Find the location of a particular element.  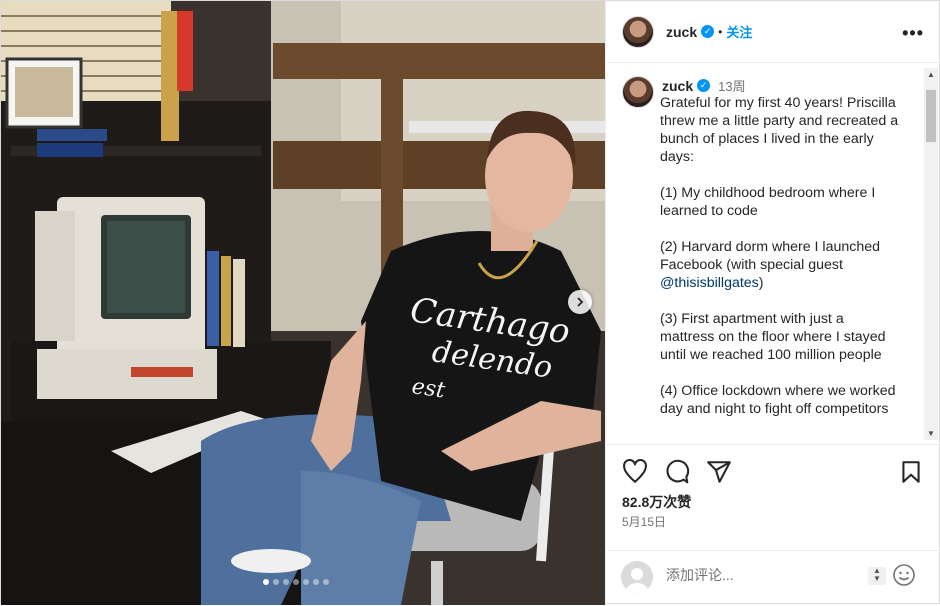

viewer-avatar is located at coordinates (637, 577).